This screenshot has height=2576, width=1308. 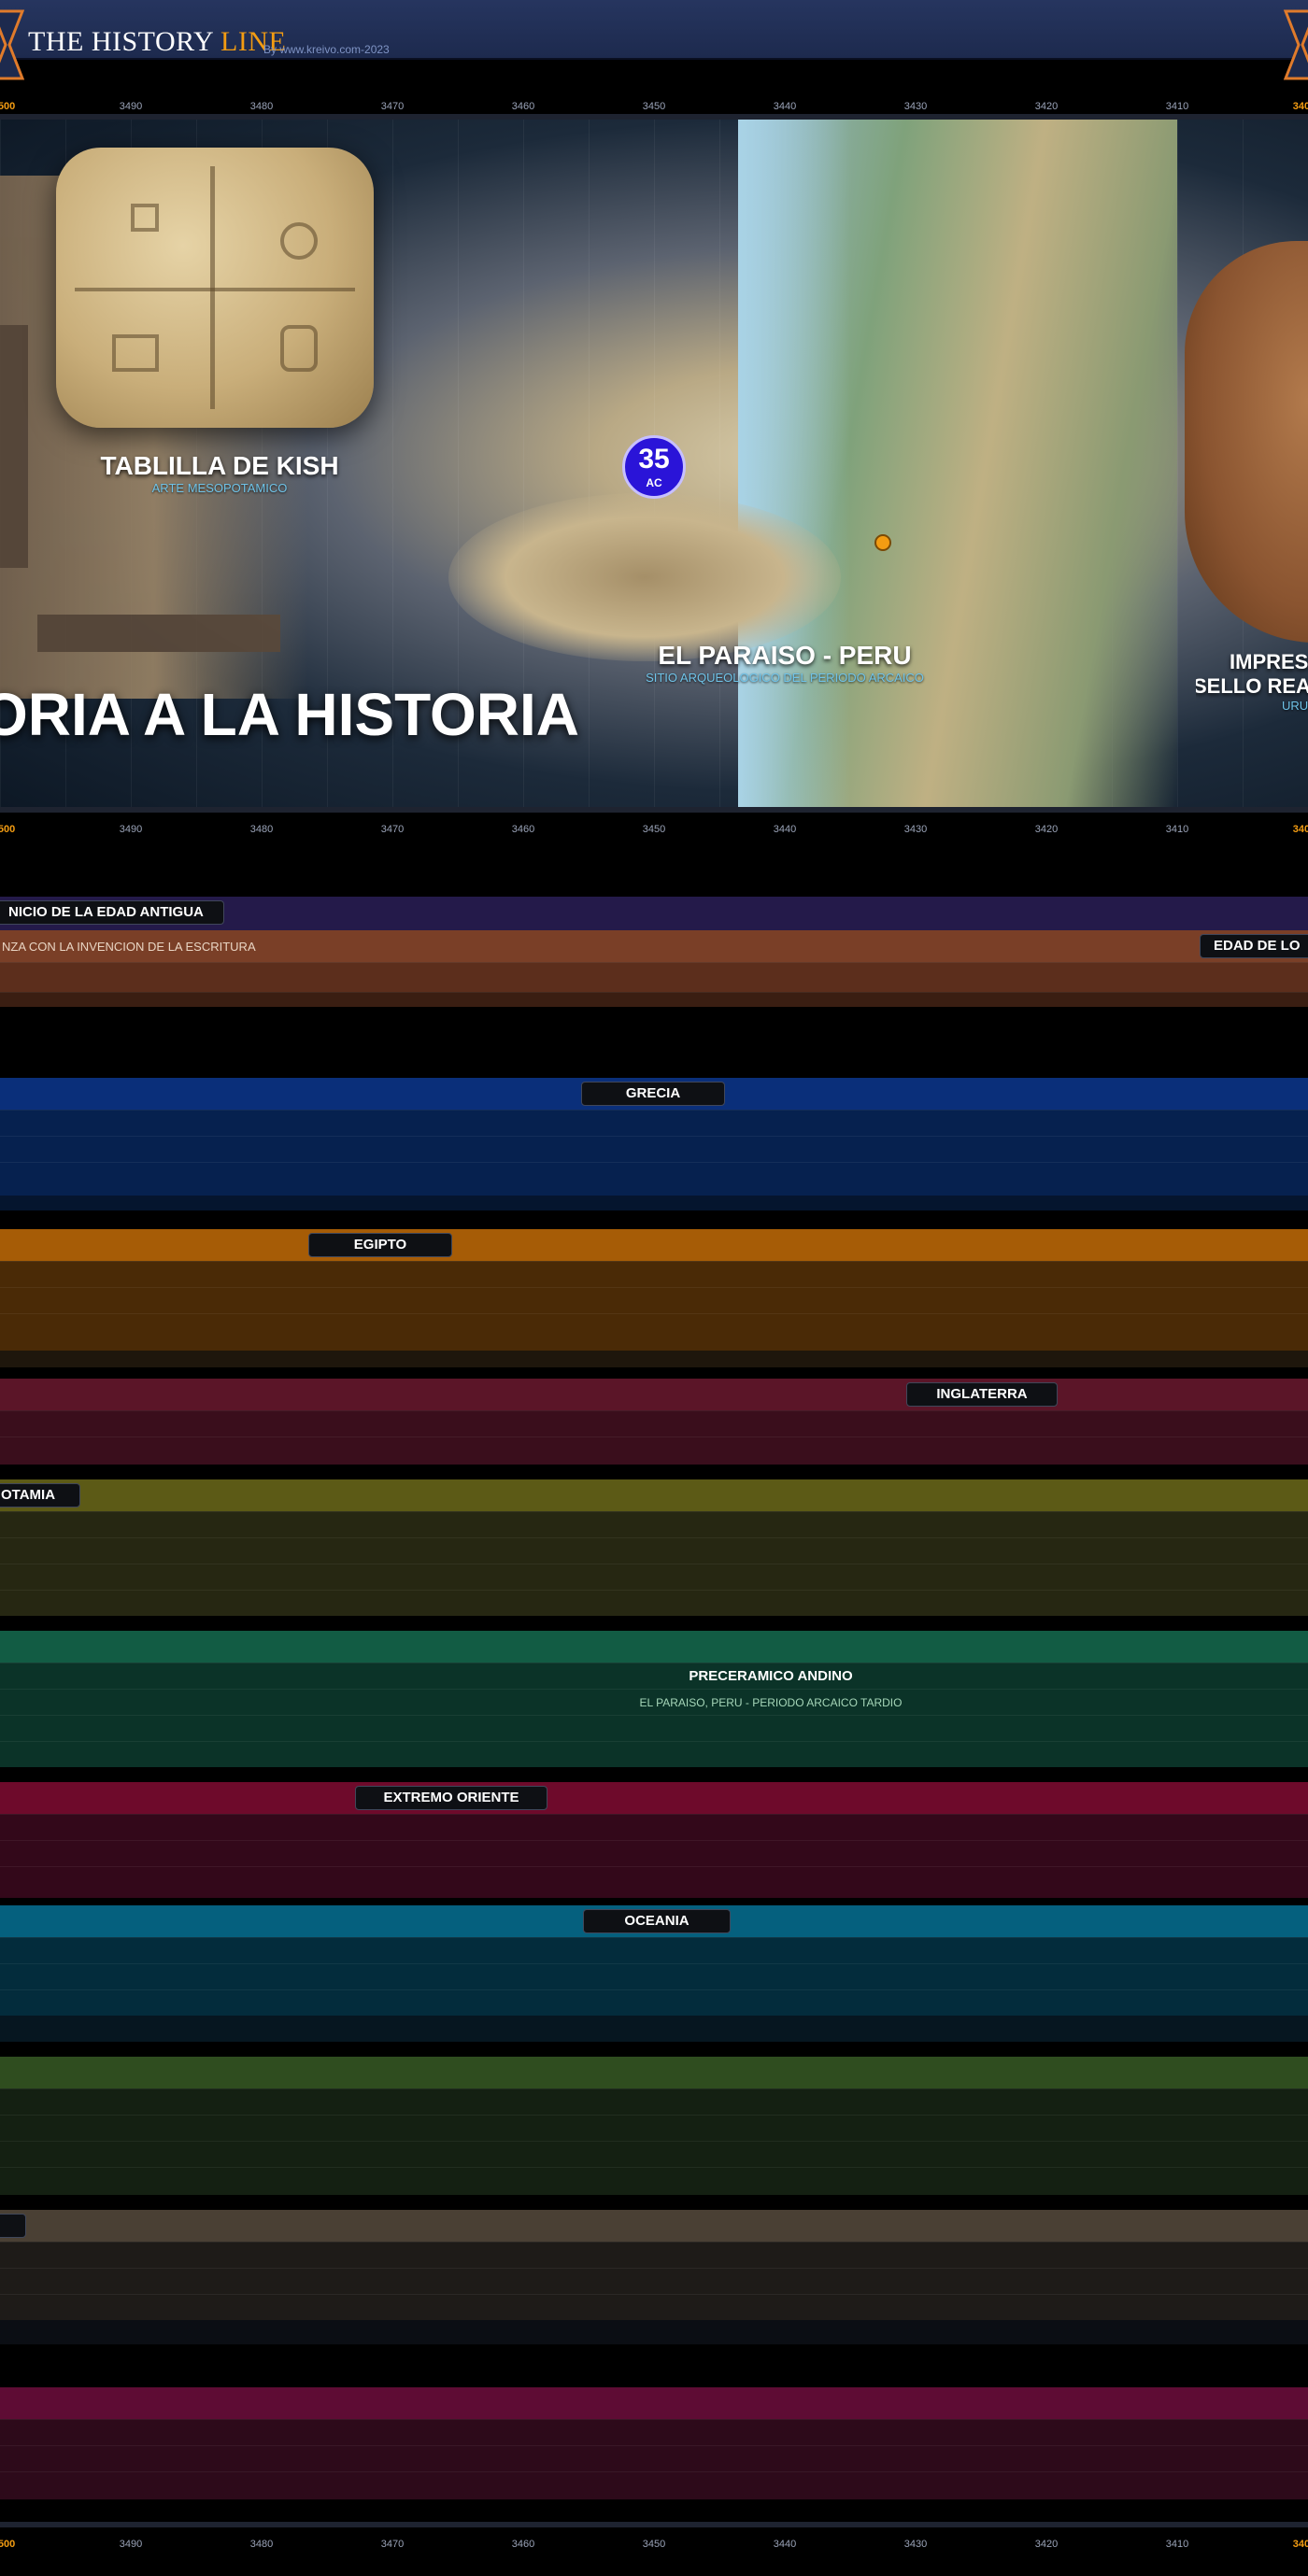 I want to click on kish-tablet-image, so click(x=215, y=288).